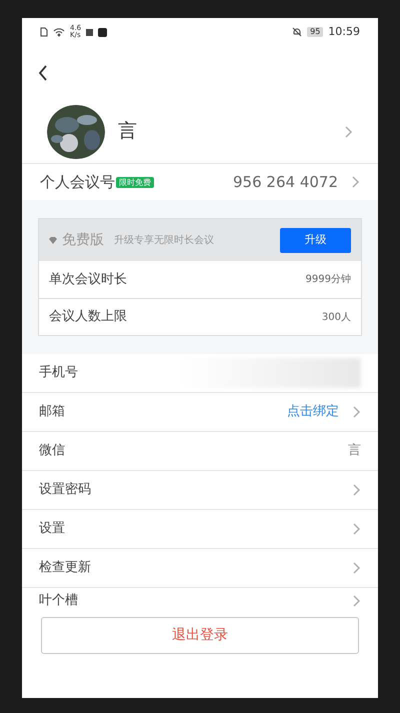 The image size is (400, 713). I want to click on app-icon, so click(103, 32).